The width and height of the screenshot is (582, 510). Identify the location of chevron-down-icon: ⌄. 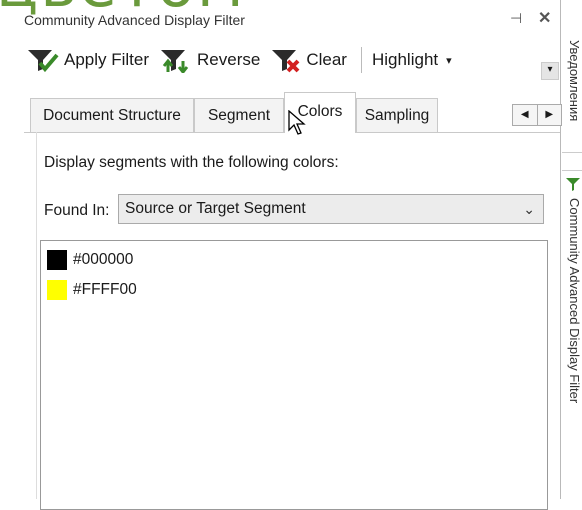
(529, 209).